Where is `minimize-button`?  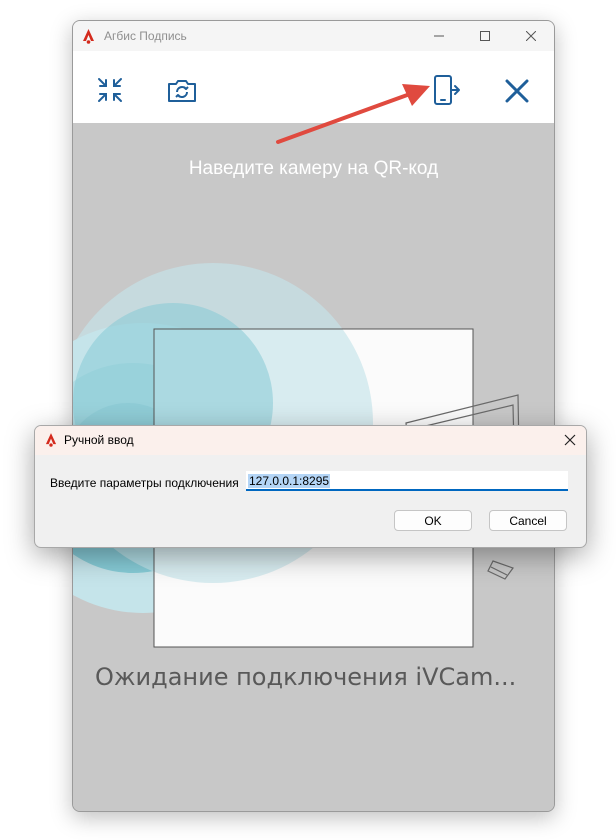 minimize-button is located at coordinates (439, 36).